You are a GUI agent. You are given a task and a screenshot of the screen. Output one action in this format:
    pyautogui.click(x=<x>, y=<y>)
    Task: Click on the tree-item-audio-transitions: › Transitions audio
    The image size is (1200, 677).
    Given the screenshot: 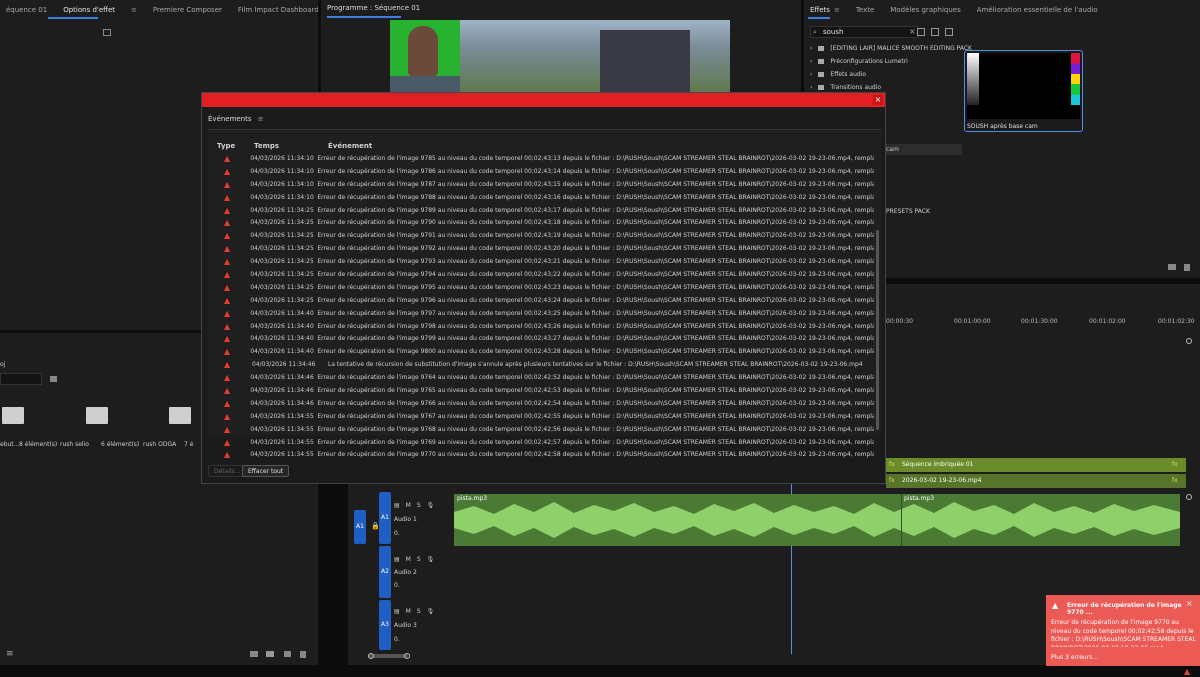 What is the action you would take?
    pyautogui.click(x=845, y=87)
    